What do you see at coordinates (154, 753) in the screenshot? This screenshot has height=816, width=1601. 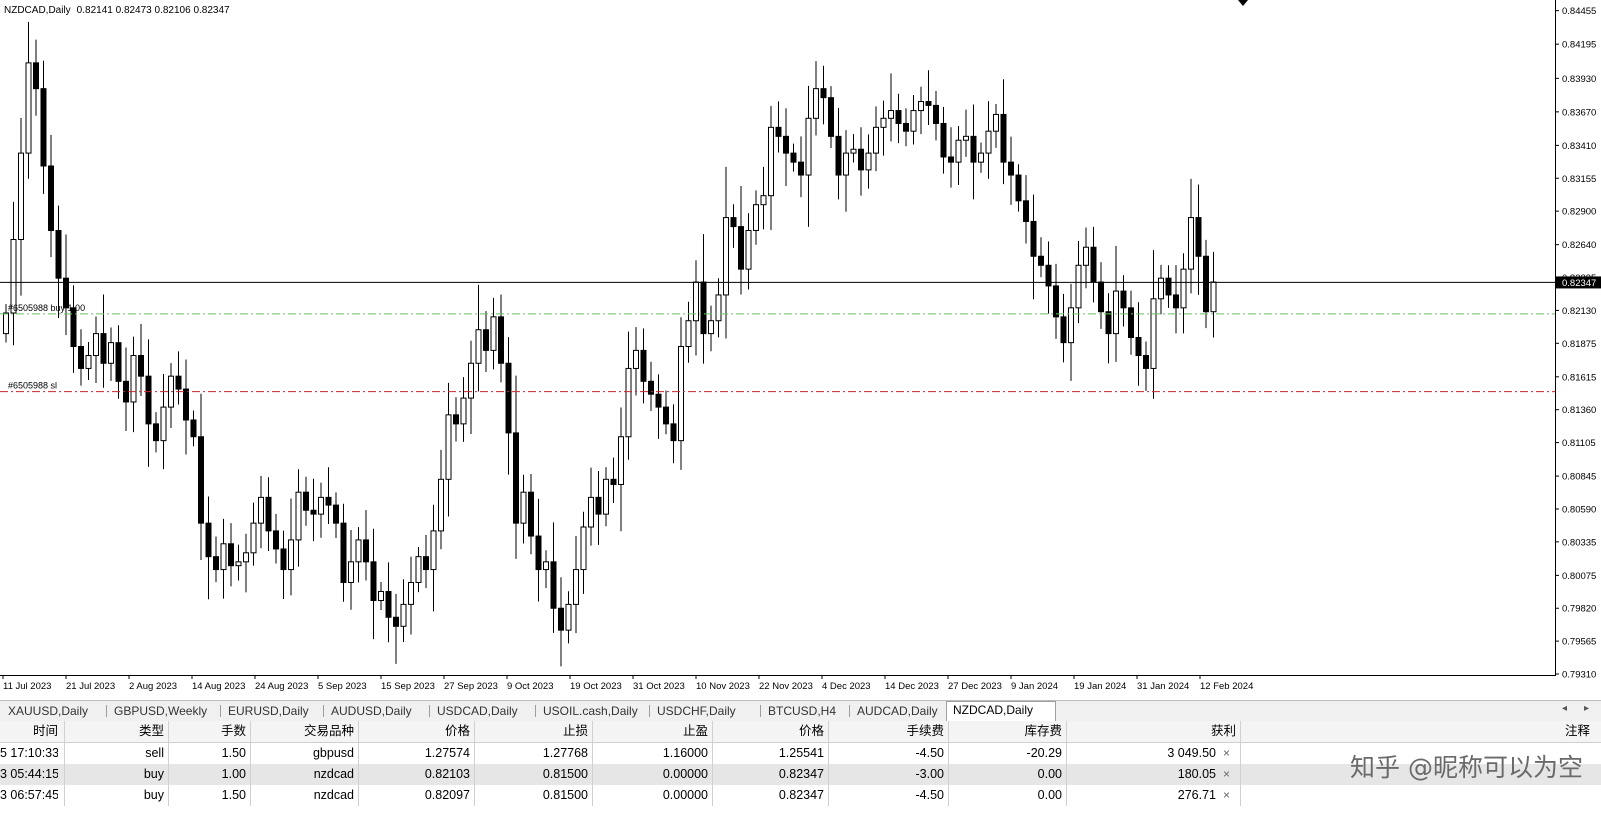 I see `cell-type: sell` at bounding box center [154, 753].